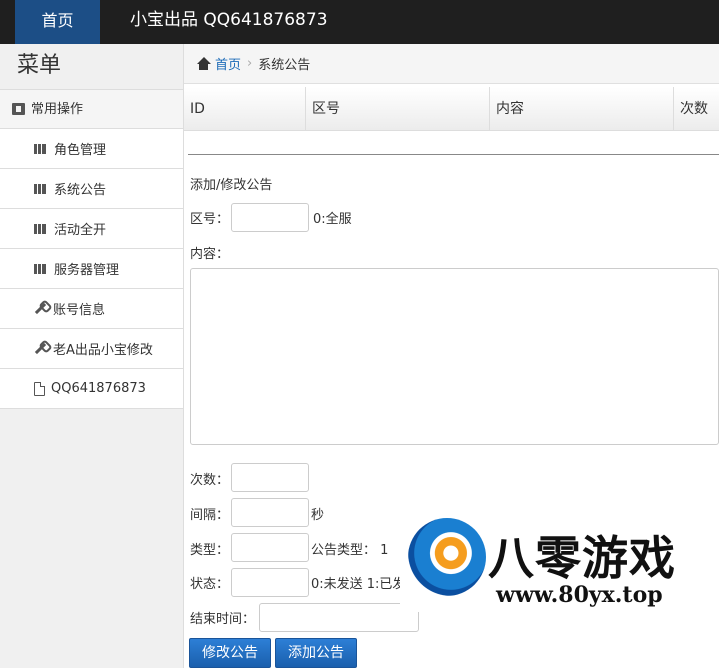 The width and height of the screenshot is (719, 668). I want to click on sidebar-item-label: 角色管理, so click(80, 150).